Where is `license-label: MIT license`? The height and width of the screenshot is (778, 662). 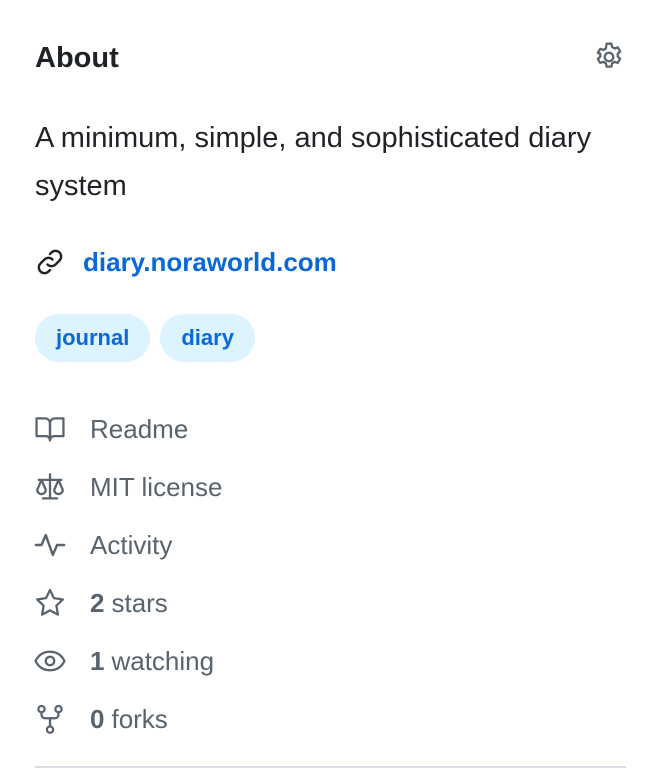 license-label: MIT license is located at coordinates (156, 486).